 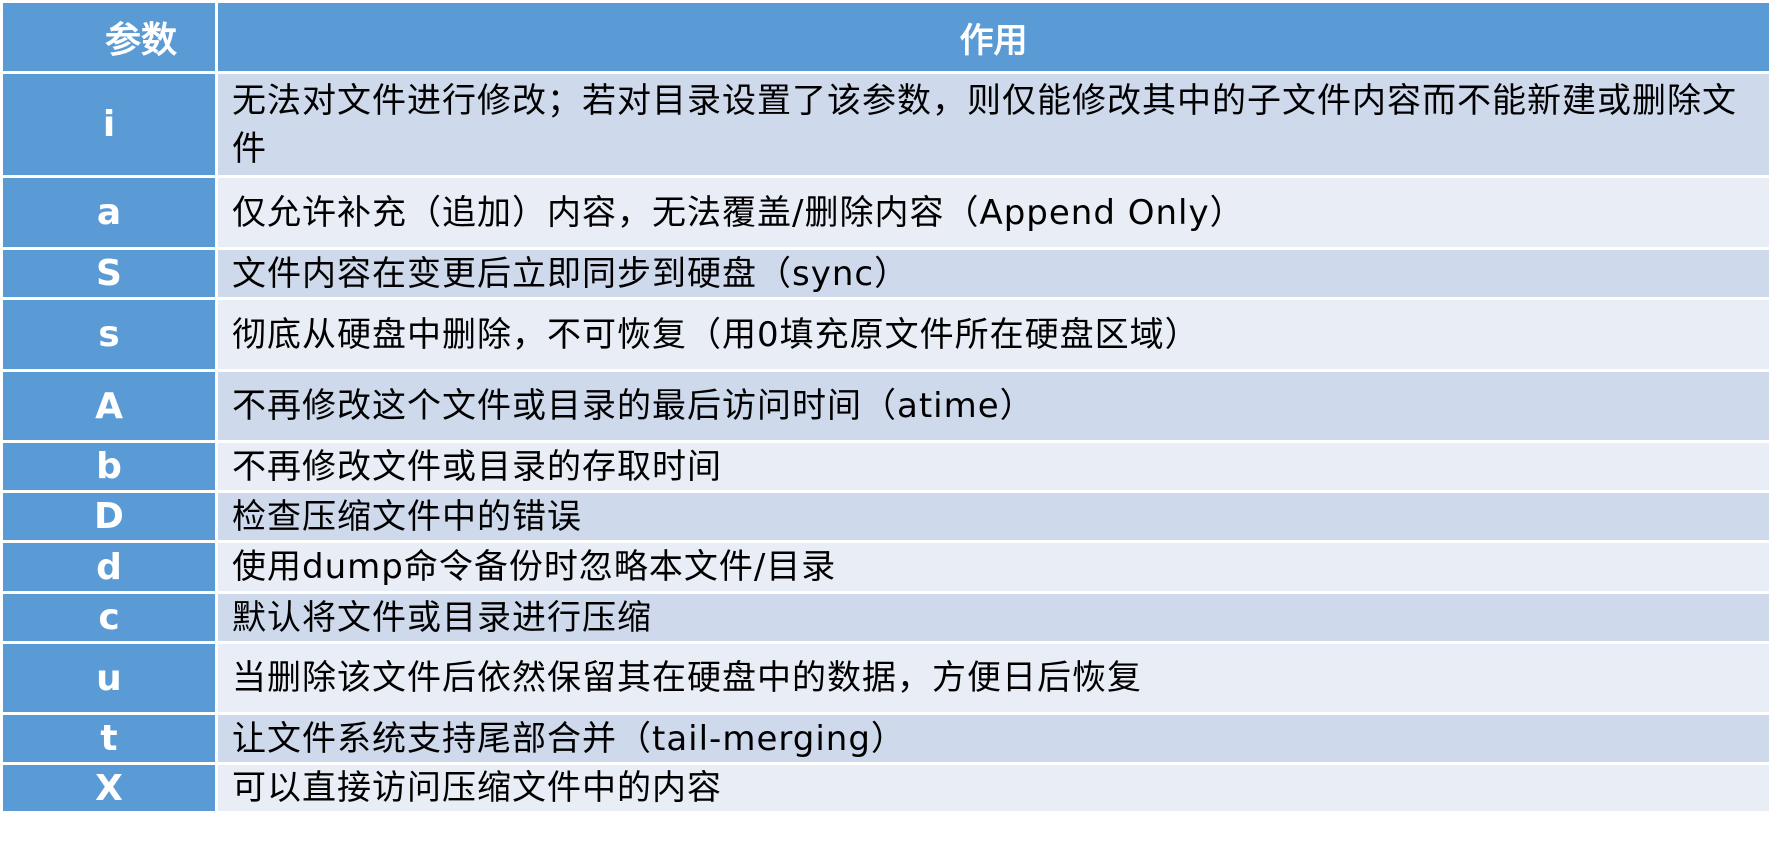 What do you see at coordinates (993, 516) in the screenshot?
I see `effect-cell: 检查压缩文件中的错误` at bounding box center [993, 516].